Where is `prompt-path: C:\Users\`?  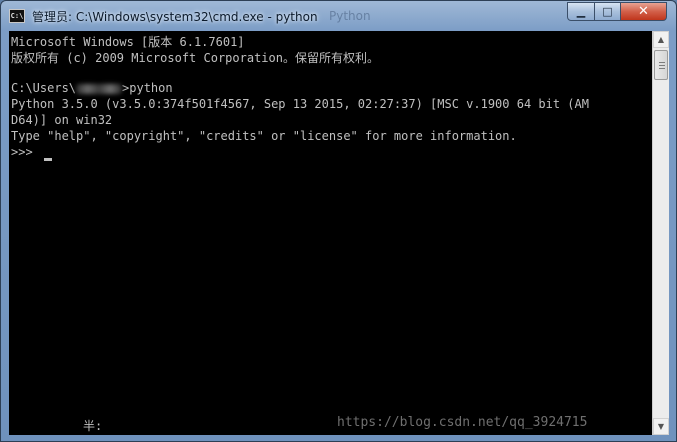 prompt-path: C:\Users\ is located at coordinates (44, 88).